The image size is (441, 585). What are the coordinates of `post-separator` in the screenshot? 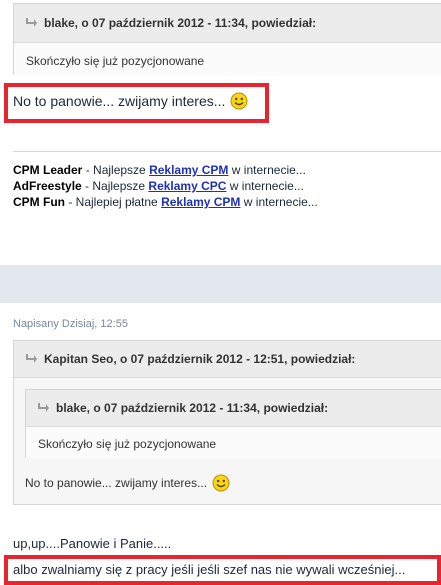 It's located at (220, 284).